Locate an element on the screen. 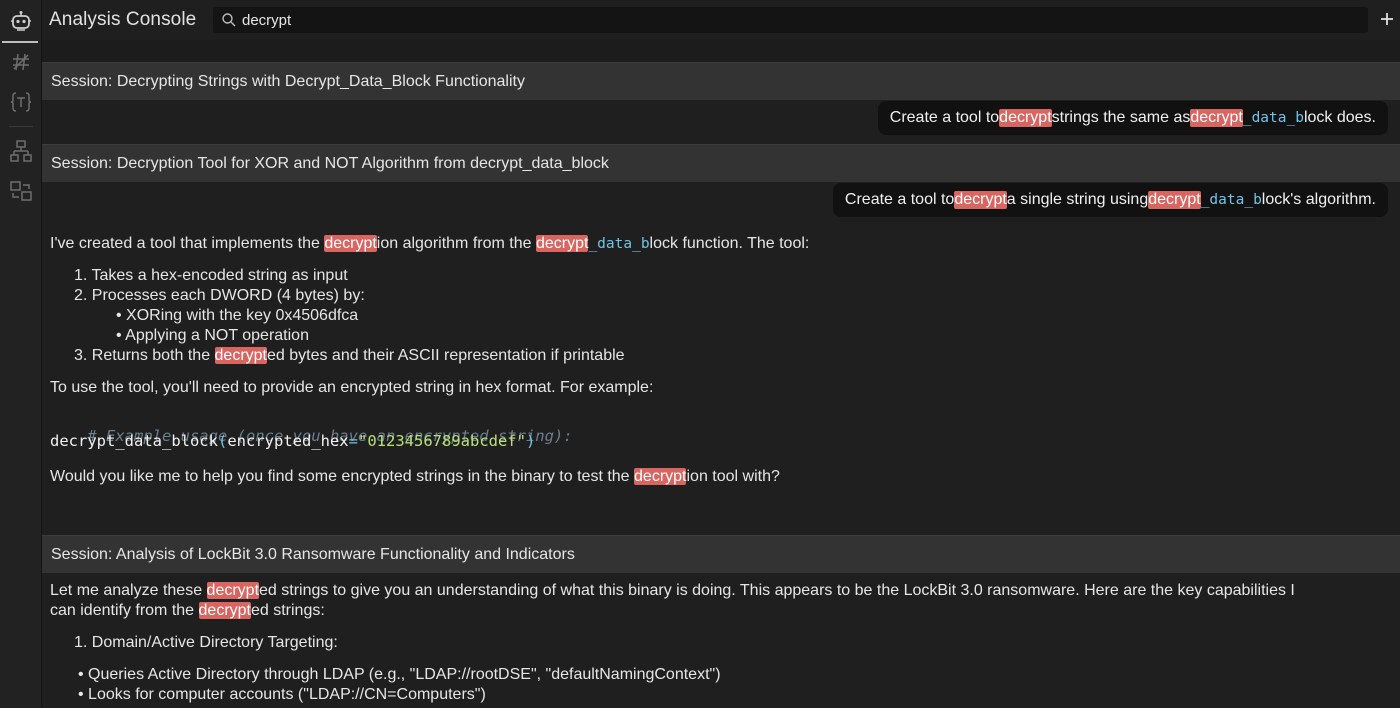  content-top-strip is located at coordinates (721, 51).